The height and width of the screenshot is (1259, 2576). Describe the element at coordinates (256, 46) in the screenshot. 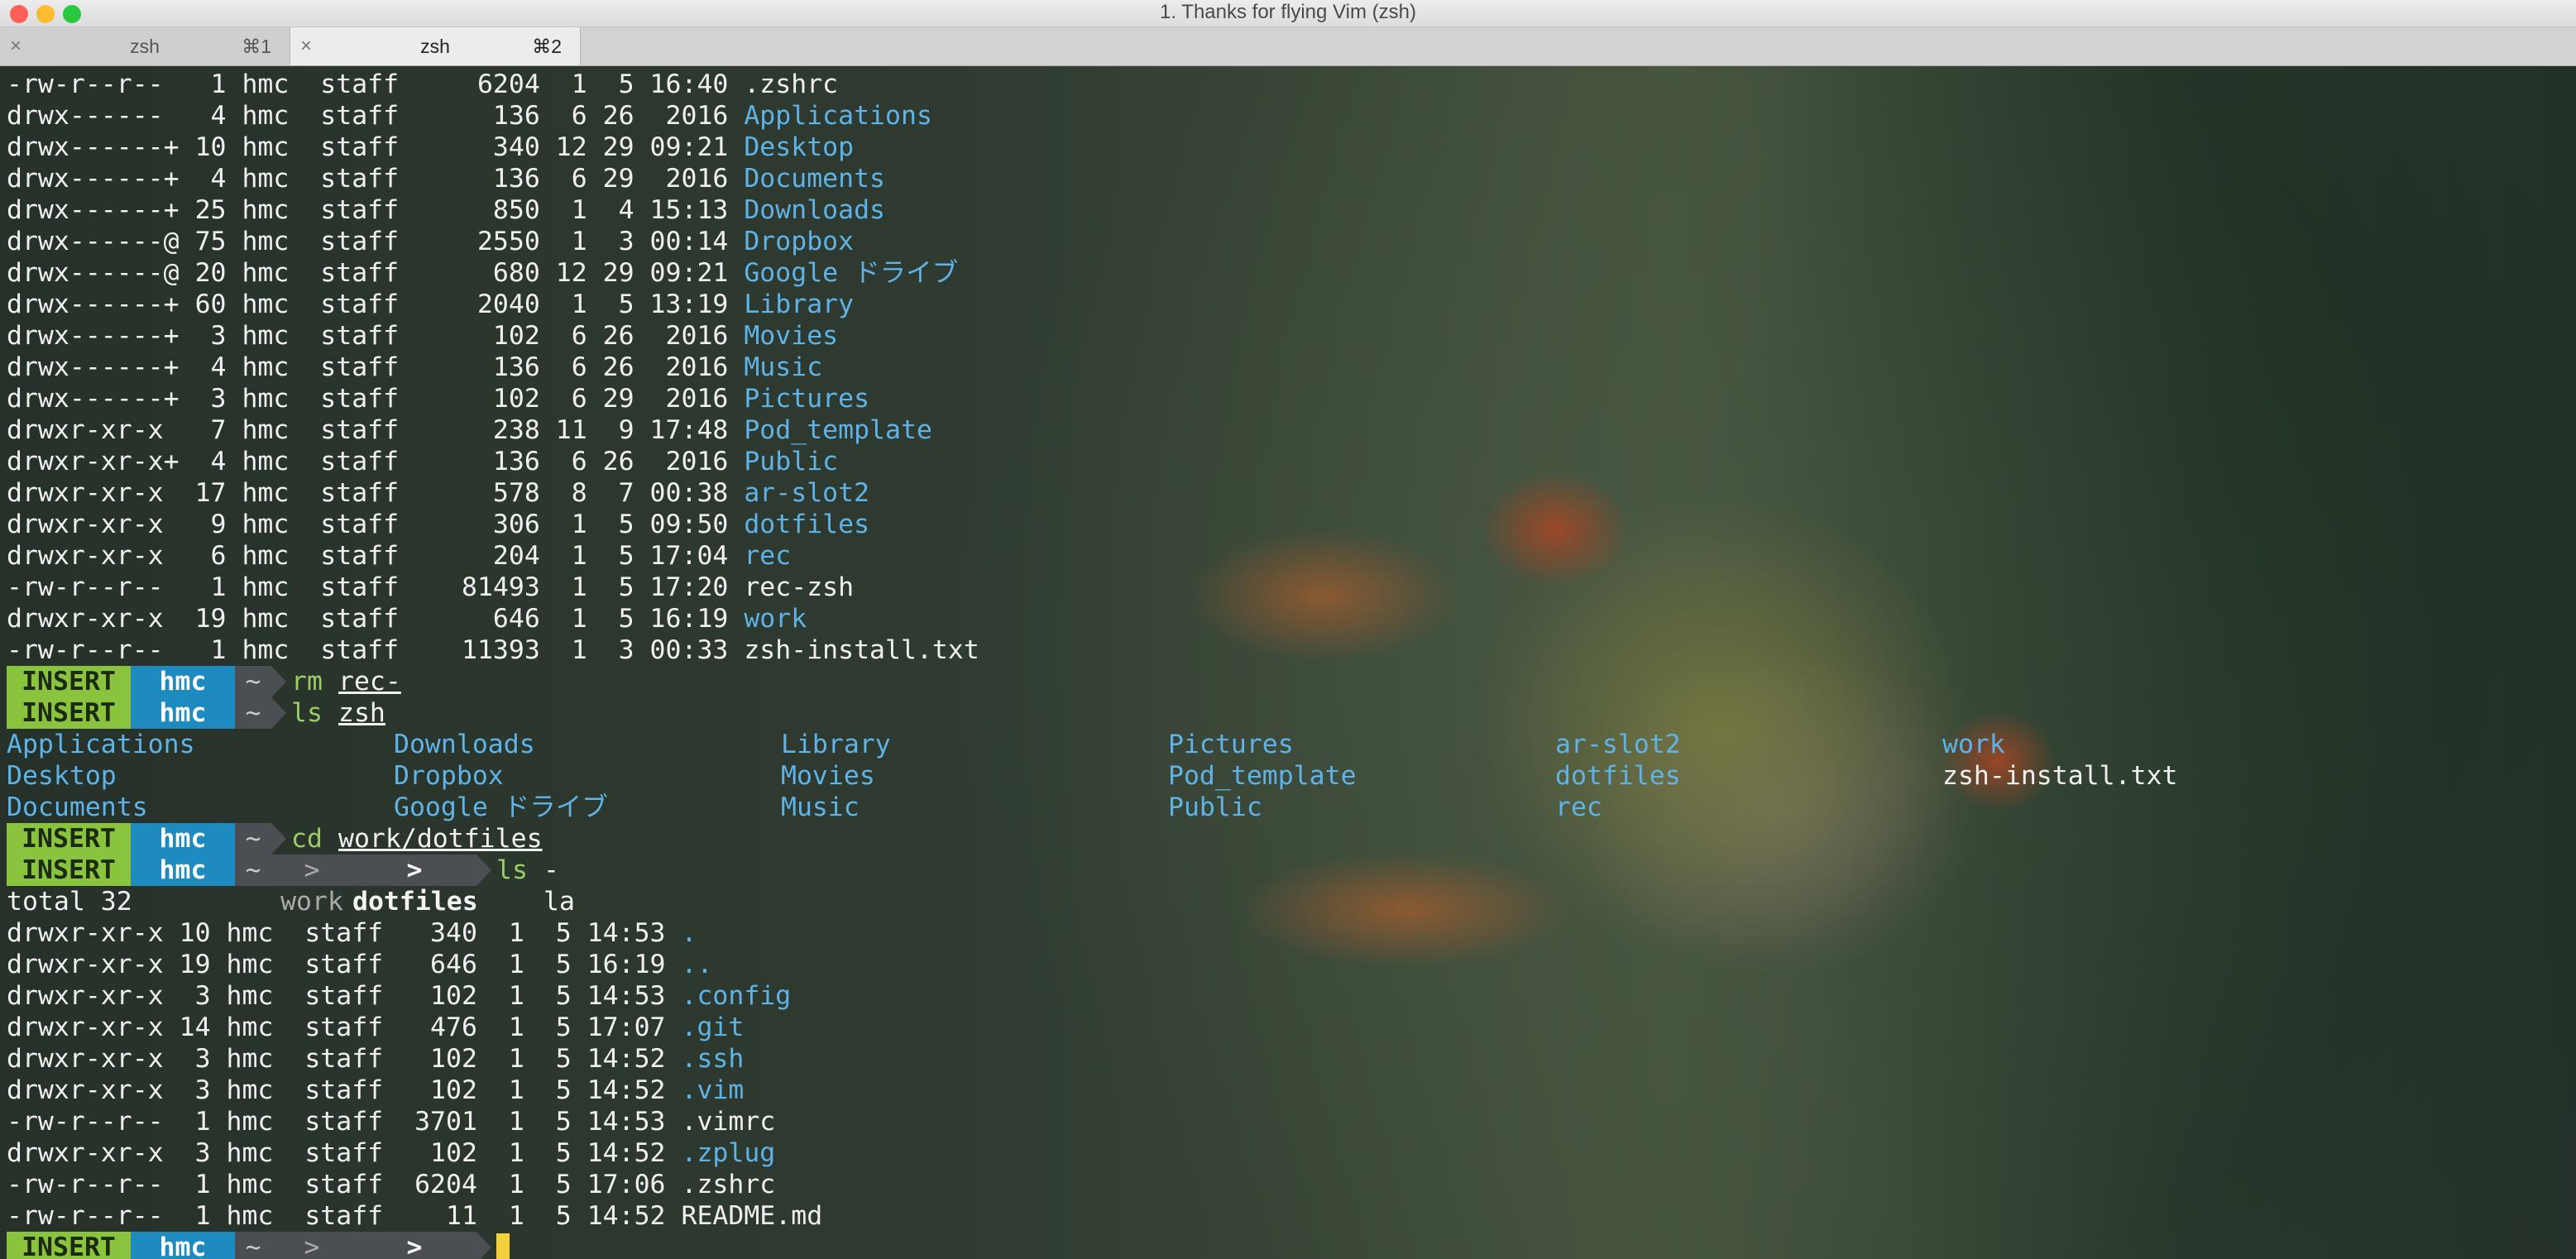

I see `tab-shortcut: ⌘1` at that location.